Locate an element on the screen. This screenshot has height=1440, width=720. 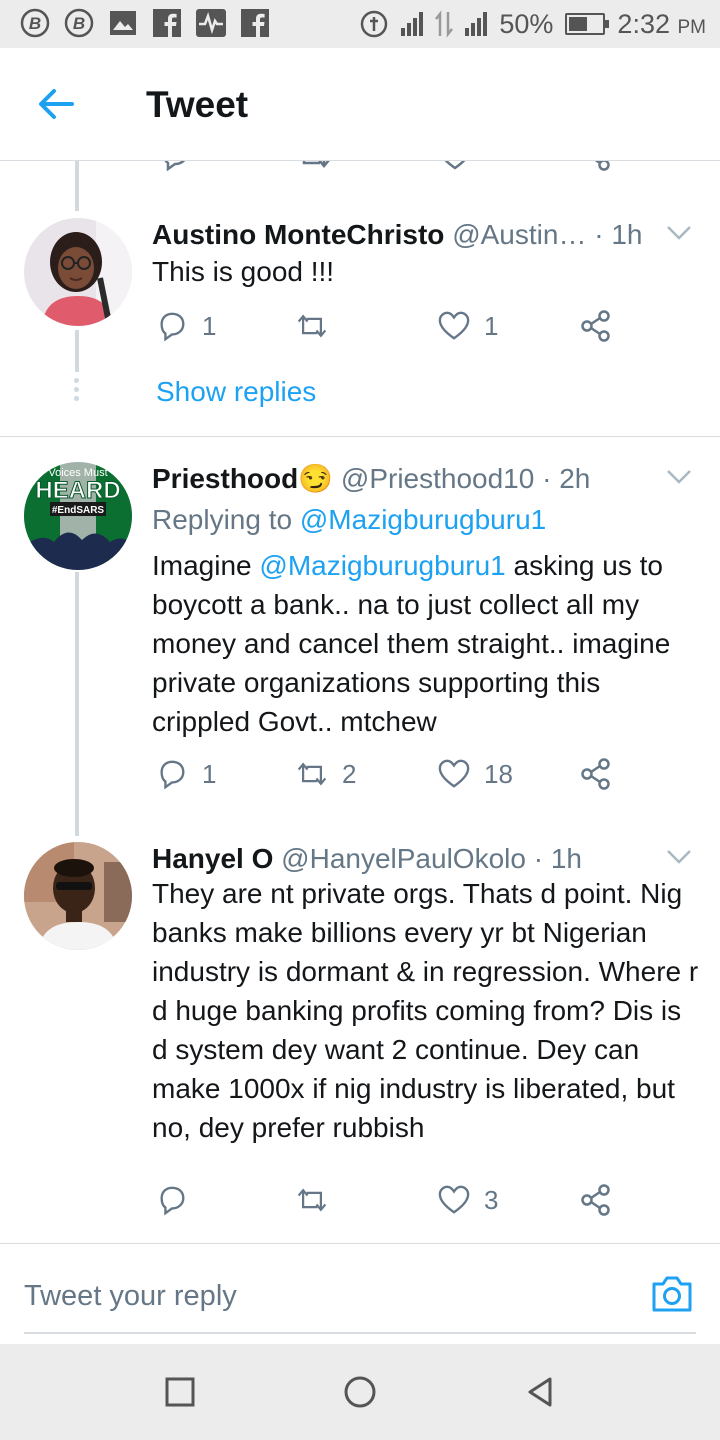
tweet-time: 2h is located at coordinates (575, 478).